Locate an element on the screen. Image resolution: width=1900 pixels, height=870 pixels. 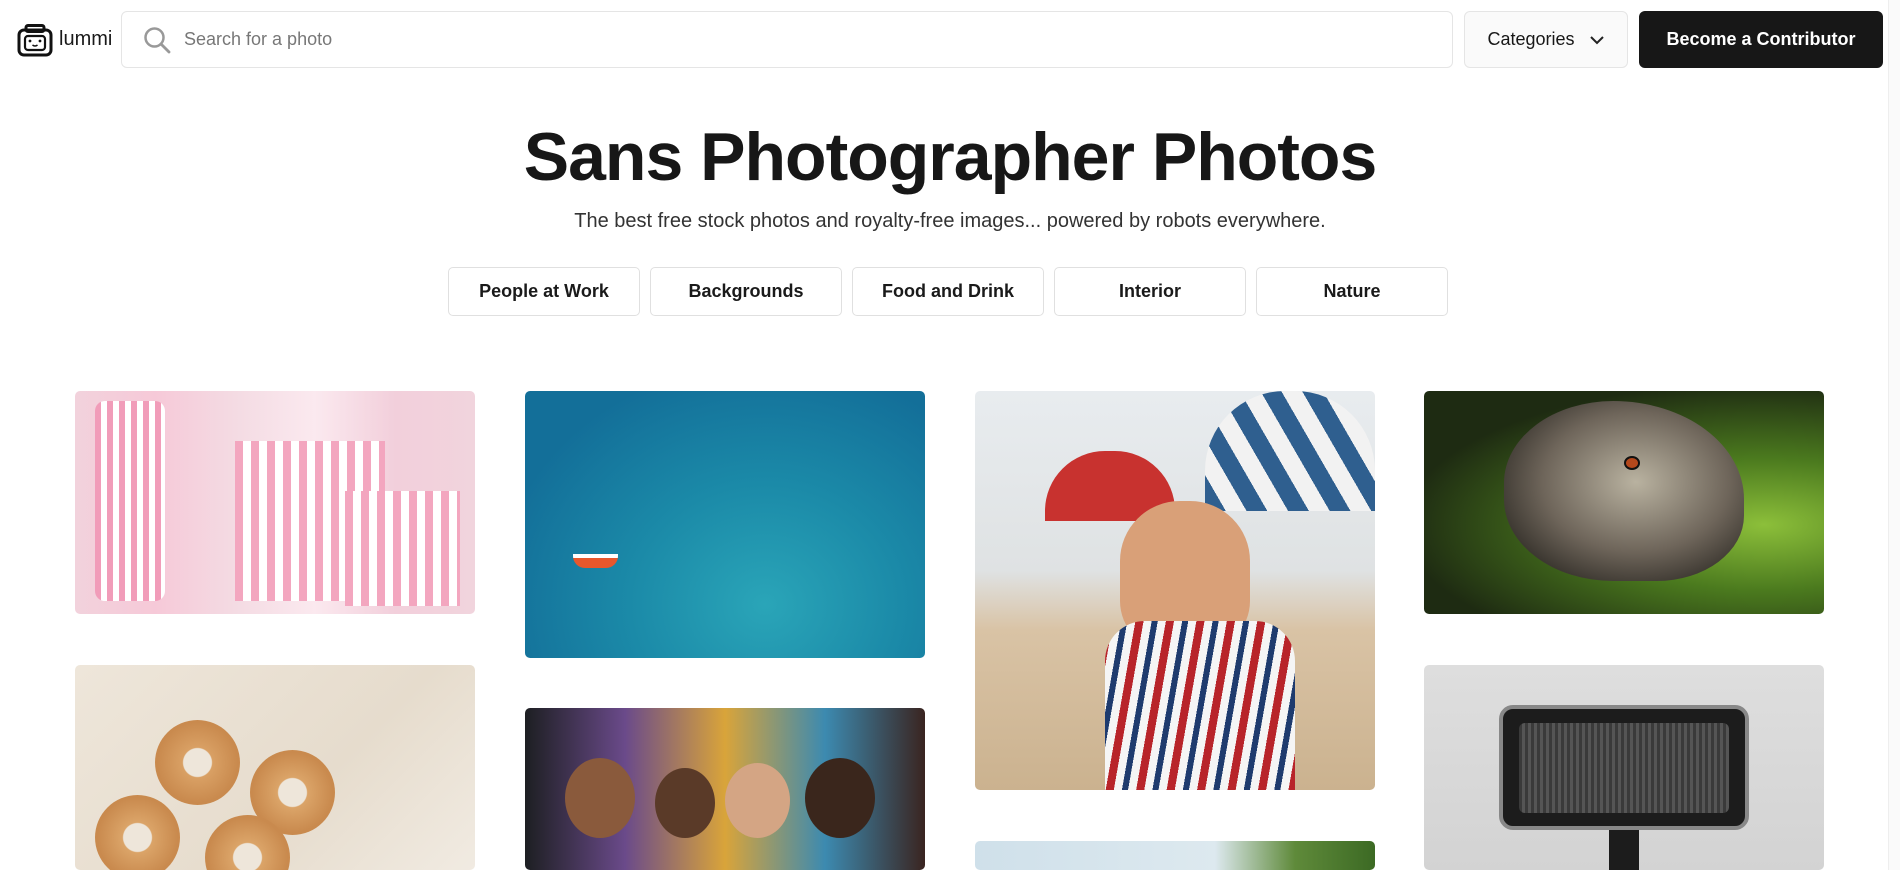
categories-dropdown: Categories is located at coordinates (1546, 39).